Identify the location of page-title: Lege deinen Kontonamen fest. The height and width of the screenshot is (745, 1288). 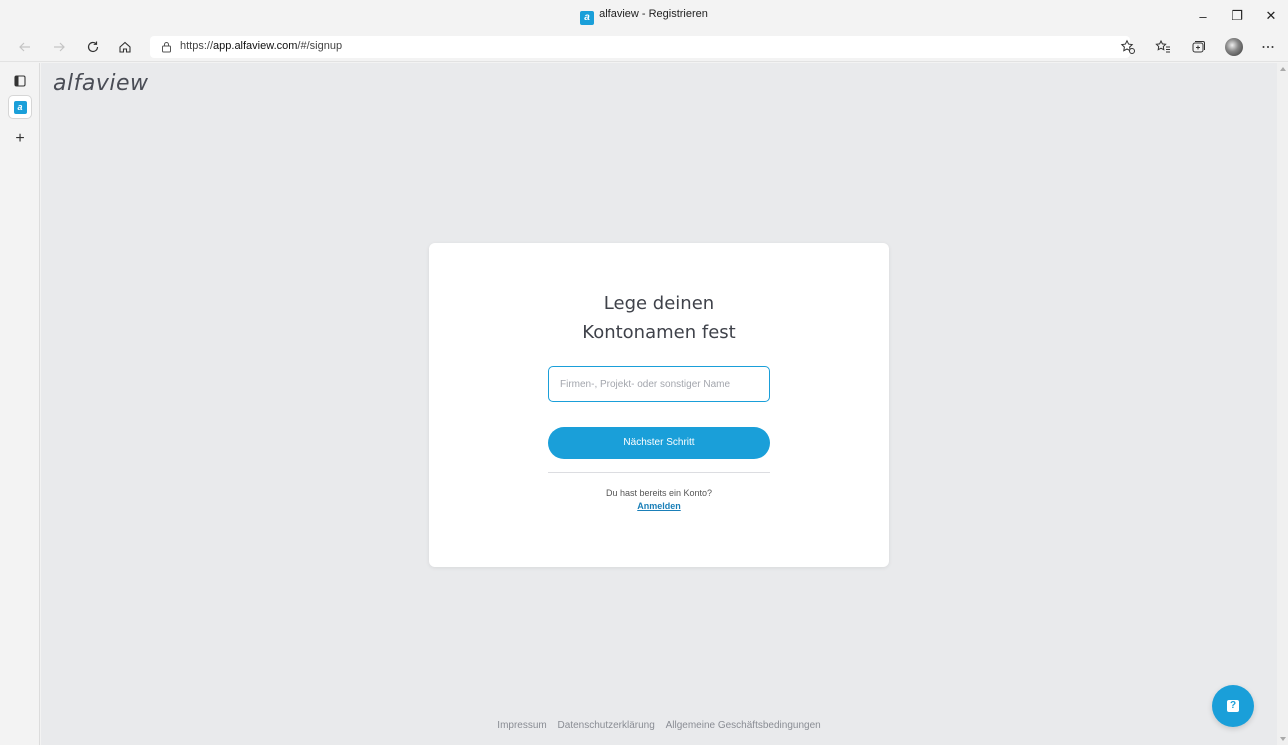
(659, 318).